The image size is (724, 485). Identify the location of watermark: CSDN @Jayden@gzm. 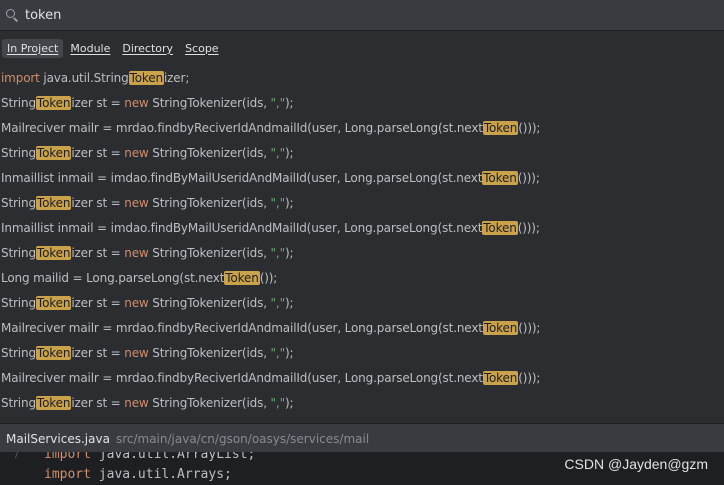
(636, 464).